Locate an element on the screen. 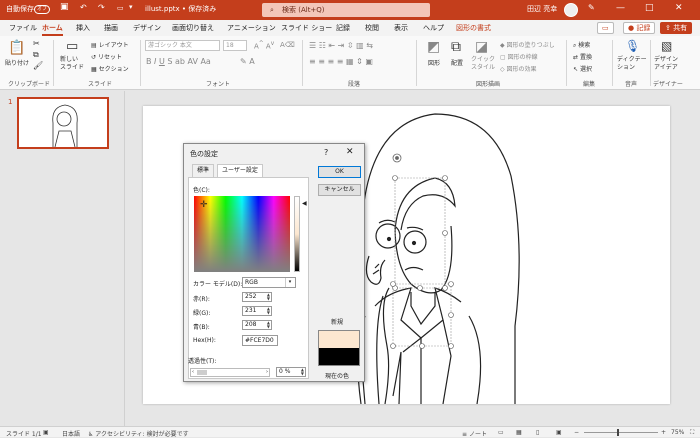 This screenshot has height=438, width=700. shape-outline-button: ▢ 図形の枠線 is located at coordinates (519, 56).